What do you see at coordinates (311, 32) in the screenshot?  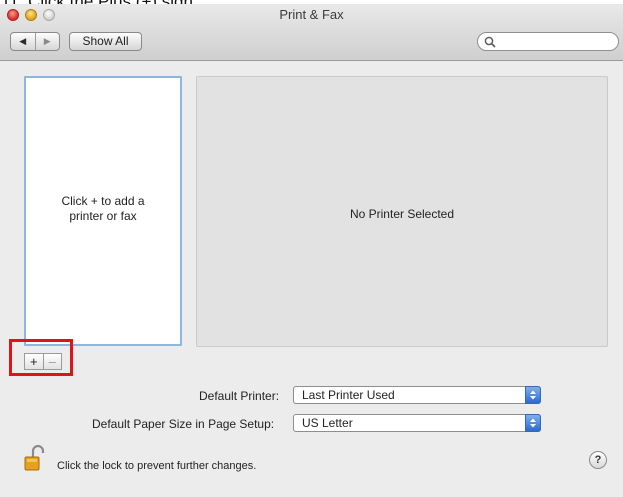 I see `titlebar: Print & Fax ◀ ▶ Show All` at bounding box center [311, 32].